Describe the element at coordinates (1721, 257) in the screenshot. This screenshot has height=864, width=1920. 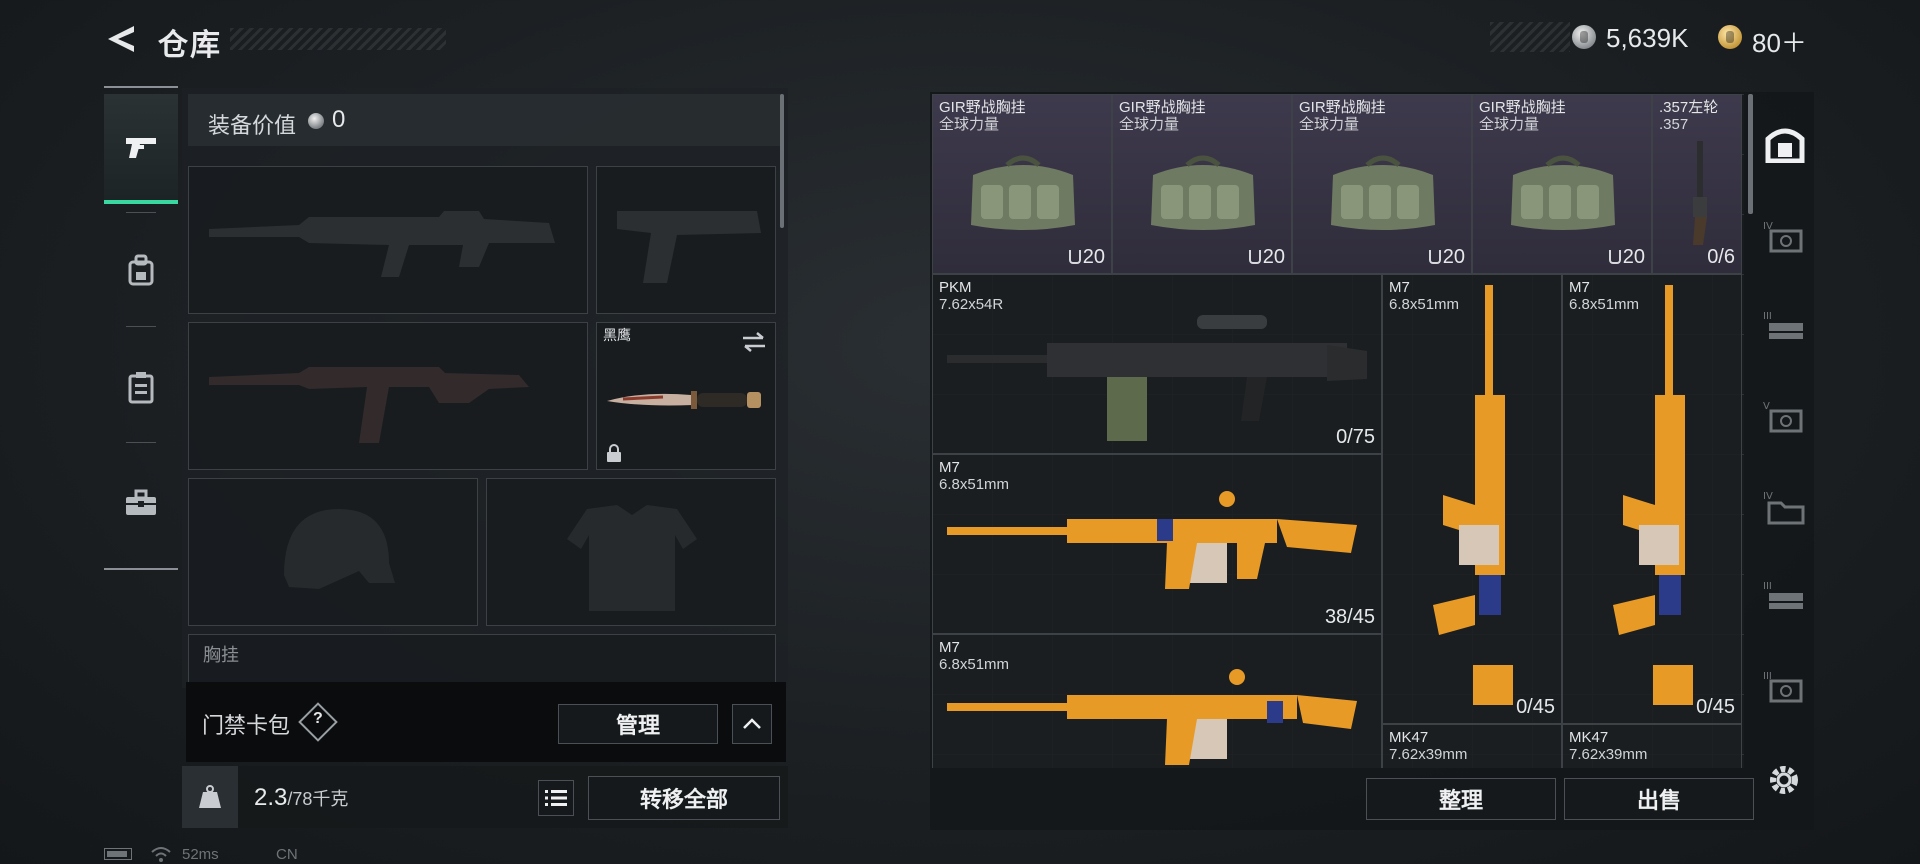
I see `item-count-value: 0/6` at that location.